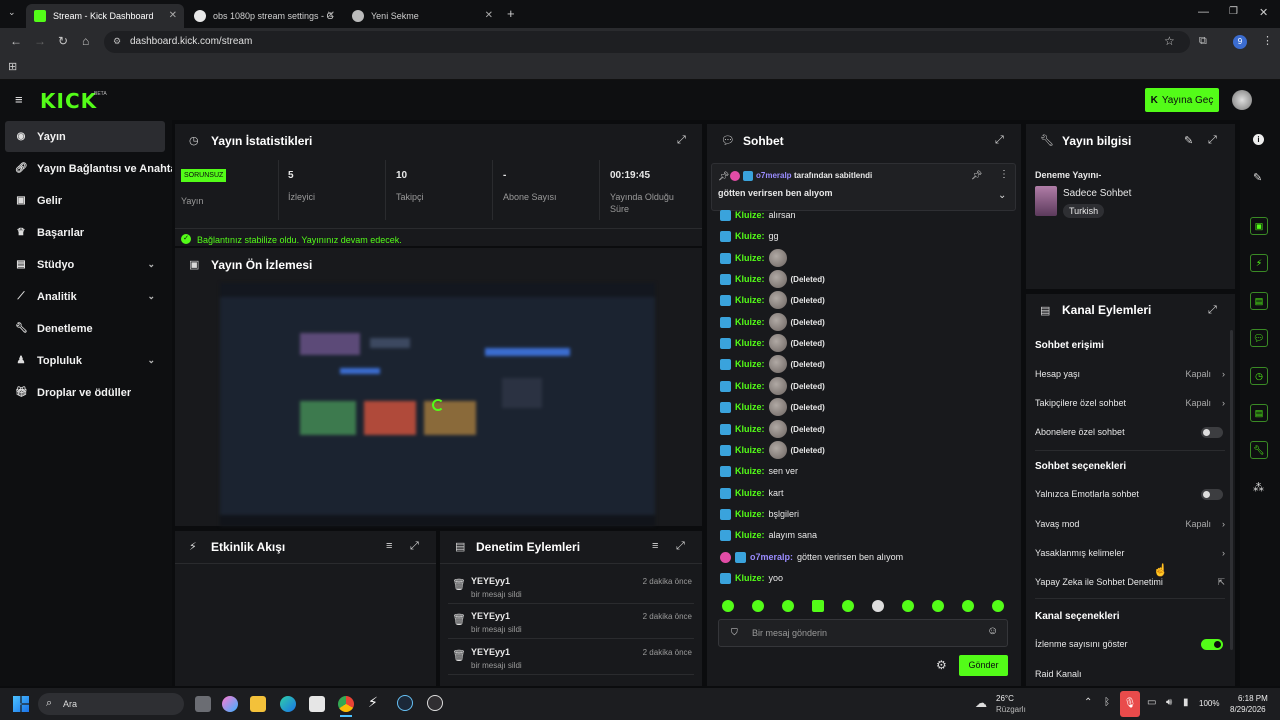  Describe the element at coordinates (976, 175) in the screenshot. I see `unpin-icon: 📌︎` at that location.